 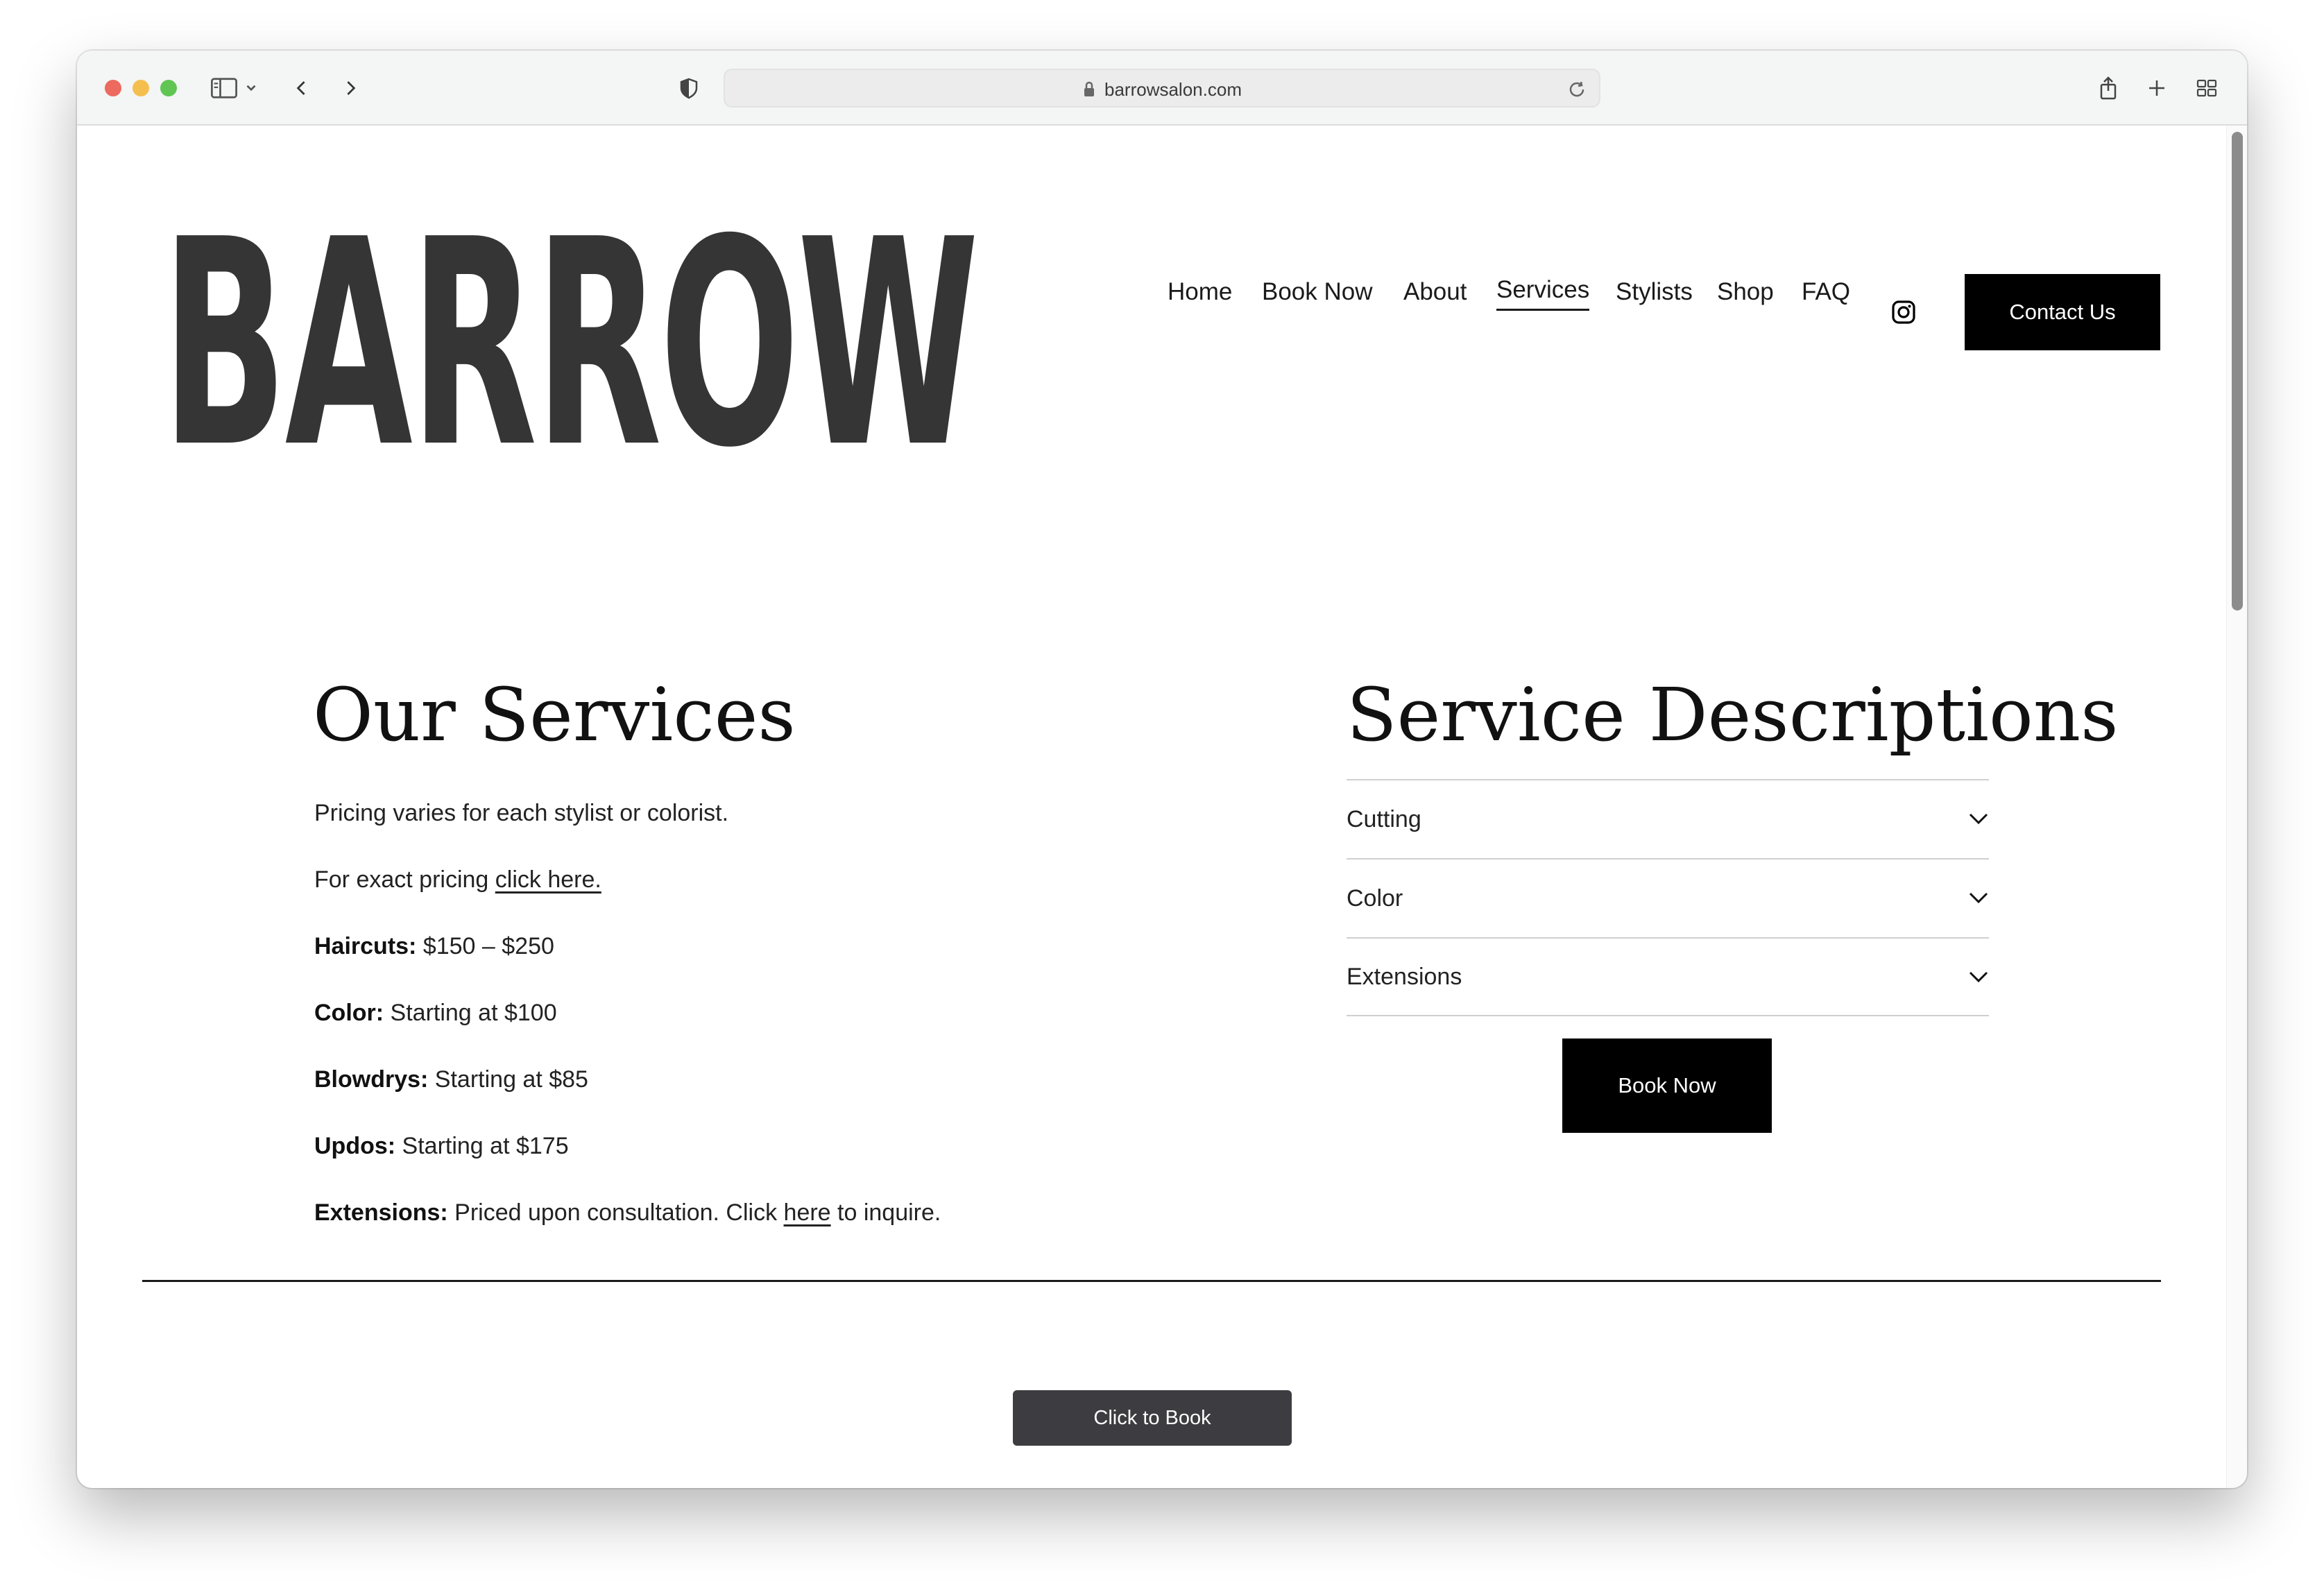 What do you see at coordinates (2237, 371) in the screenshot?
I see `scrollbar-thumb` at bounding box center [2237, 371].